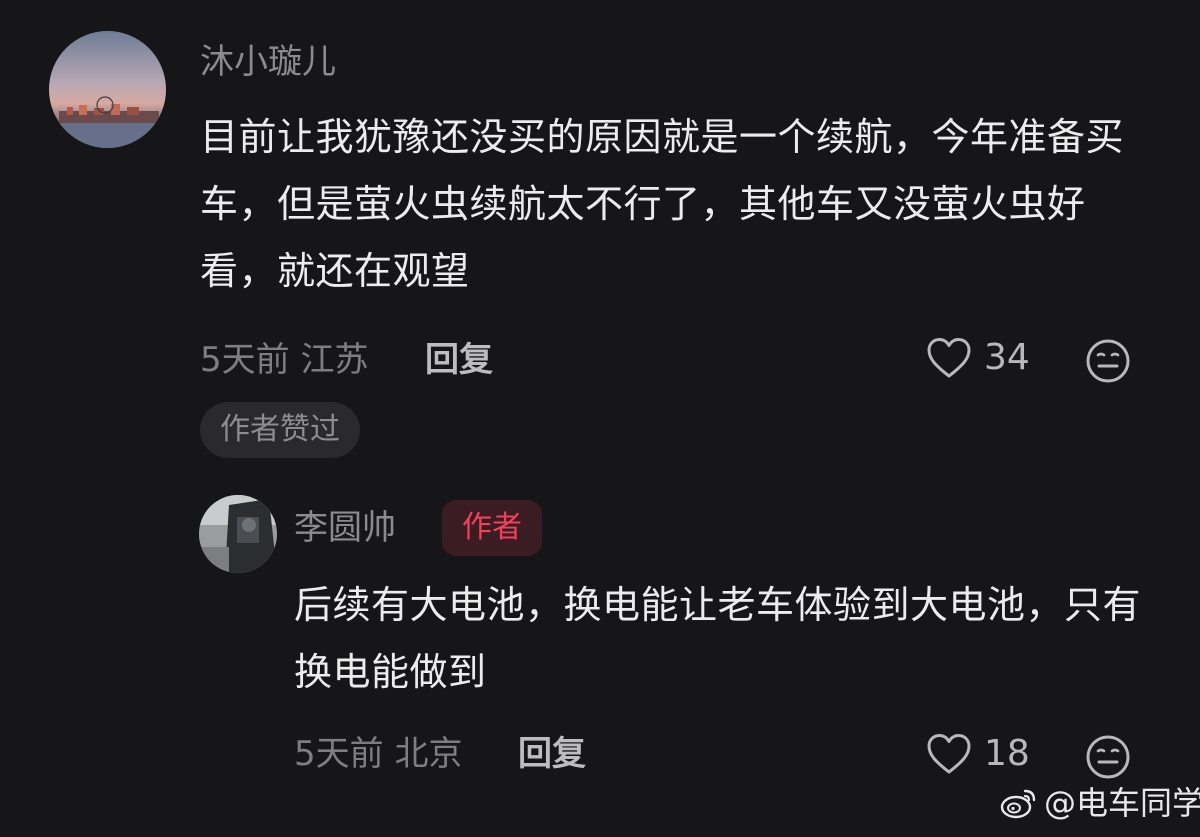 This screenshot has width=1200, height=837. What do you see at coordinates (978, 754) in the screenshot?
I see `like-button: 18` at bounding box center [978, 754].